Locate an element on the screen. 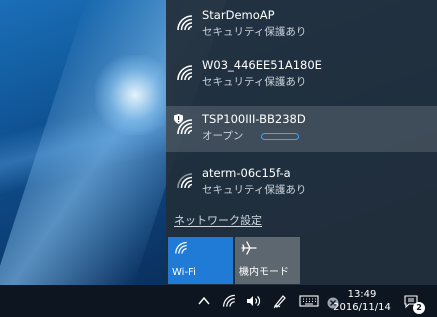 The image size is (437, 317). highlight-mark is located at coordinates (280, 136).